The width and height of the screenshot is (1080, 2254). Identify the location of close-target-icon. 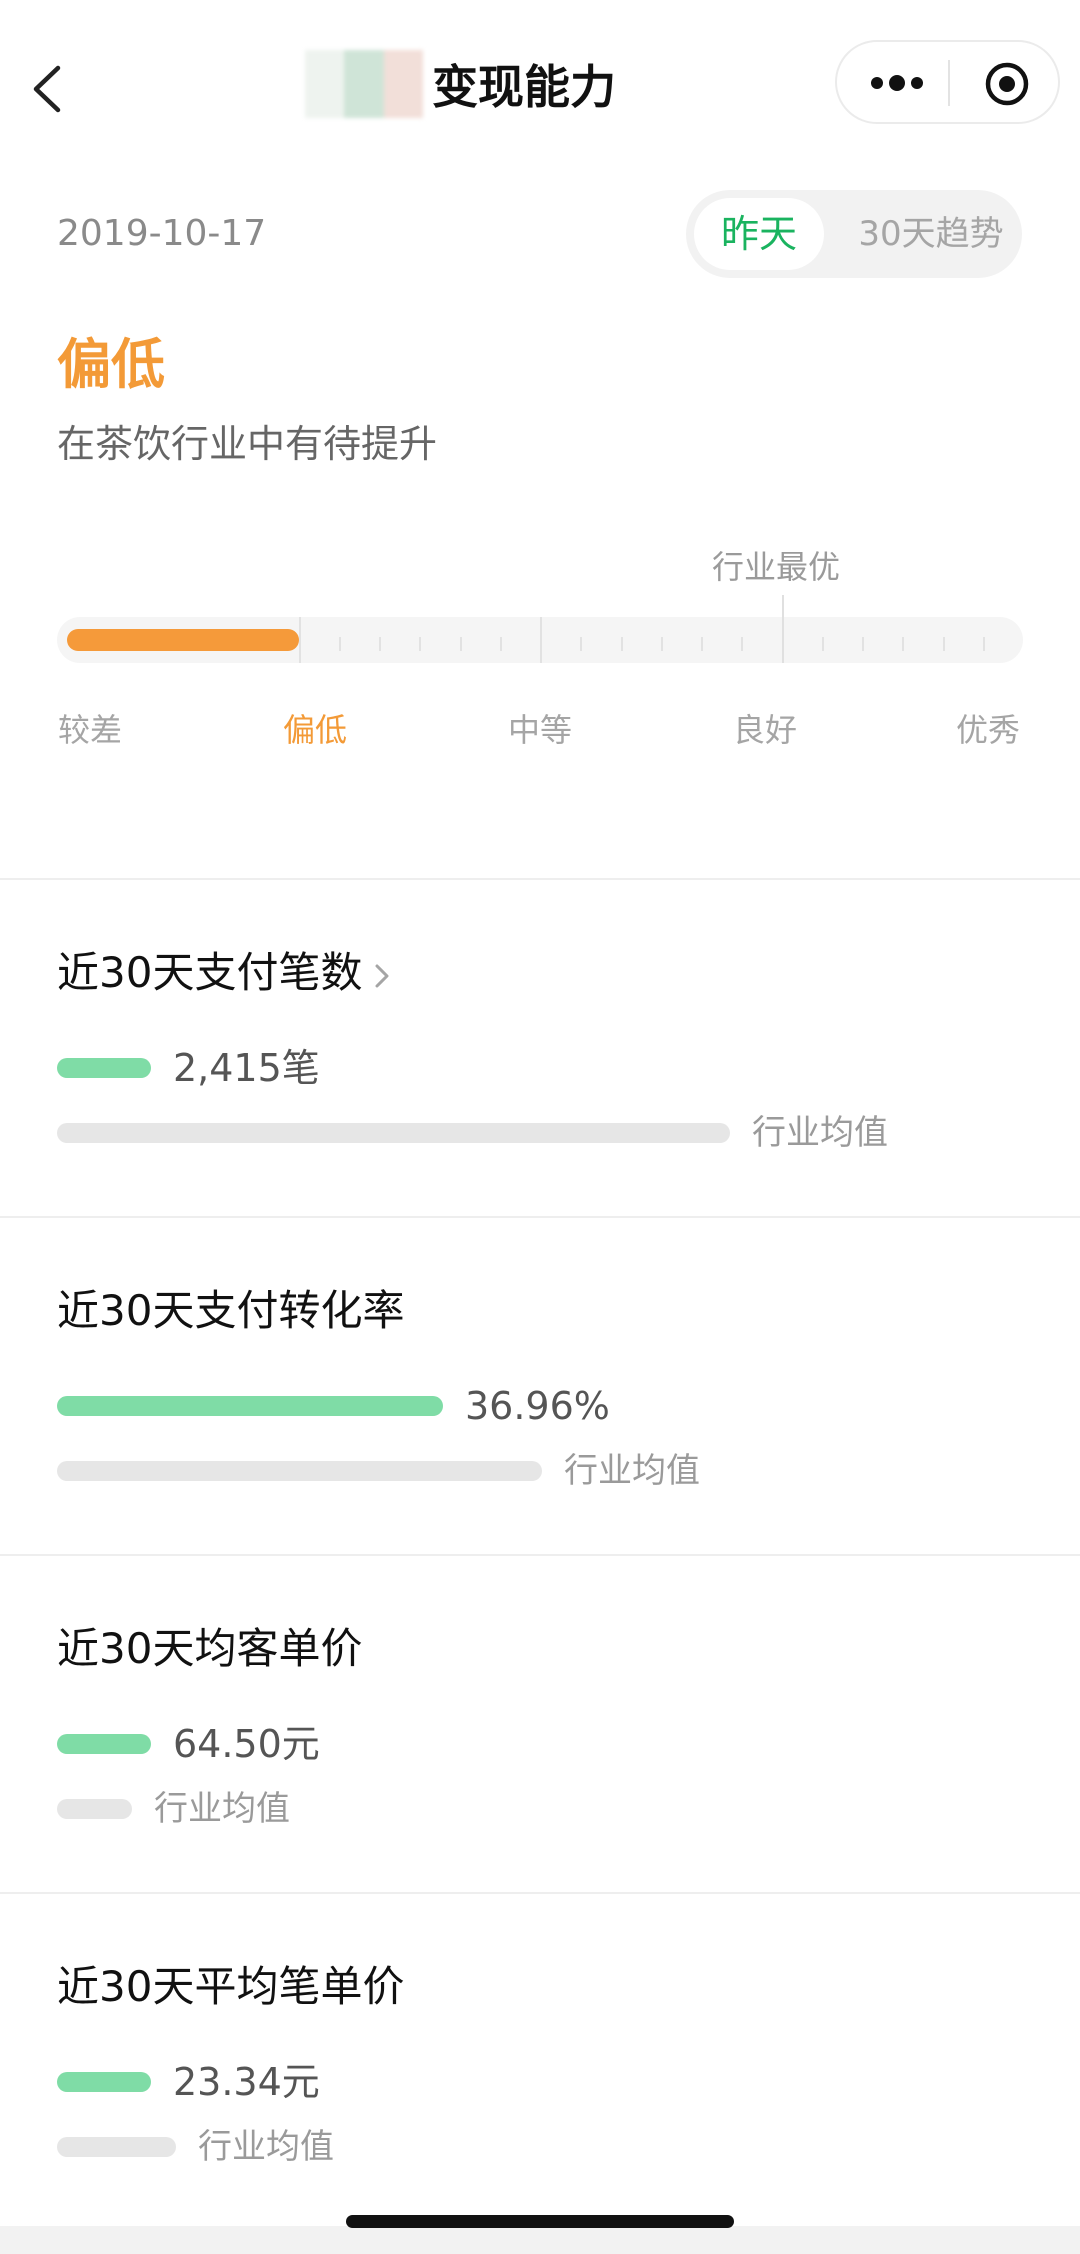
(1007, 84).